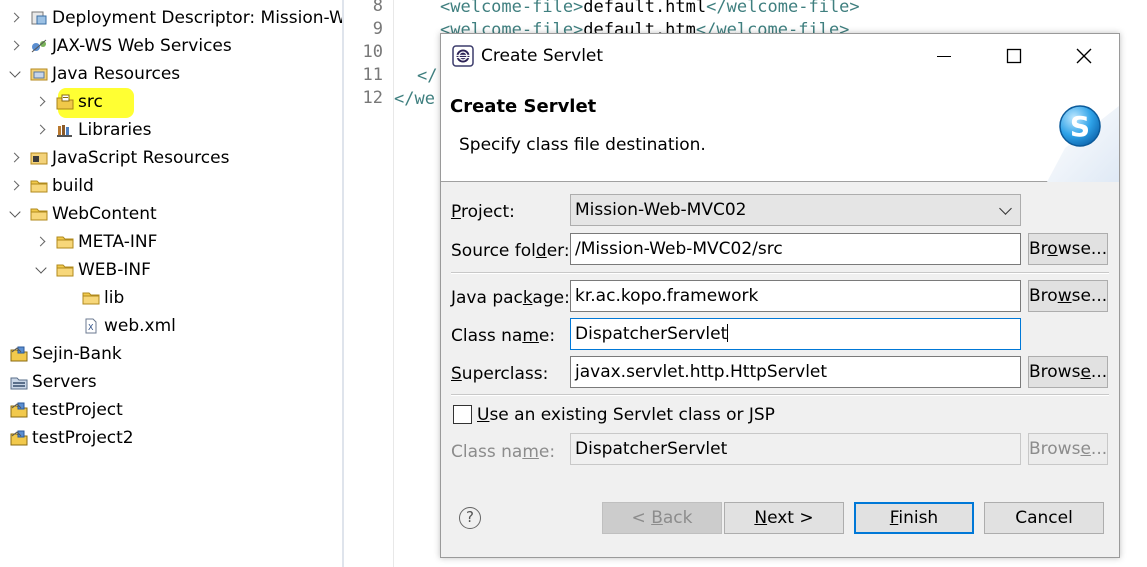 This screenshot has width=1147, height=567. I want to click on tree-item: Servers, so click(53, 382).